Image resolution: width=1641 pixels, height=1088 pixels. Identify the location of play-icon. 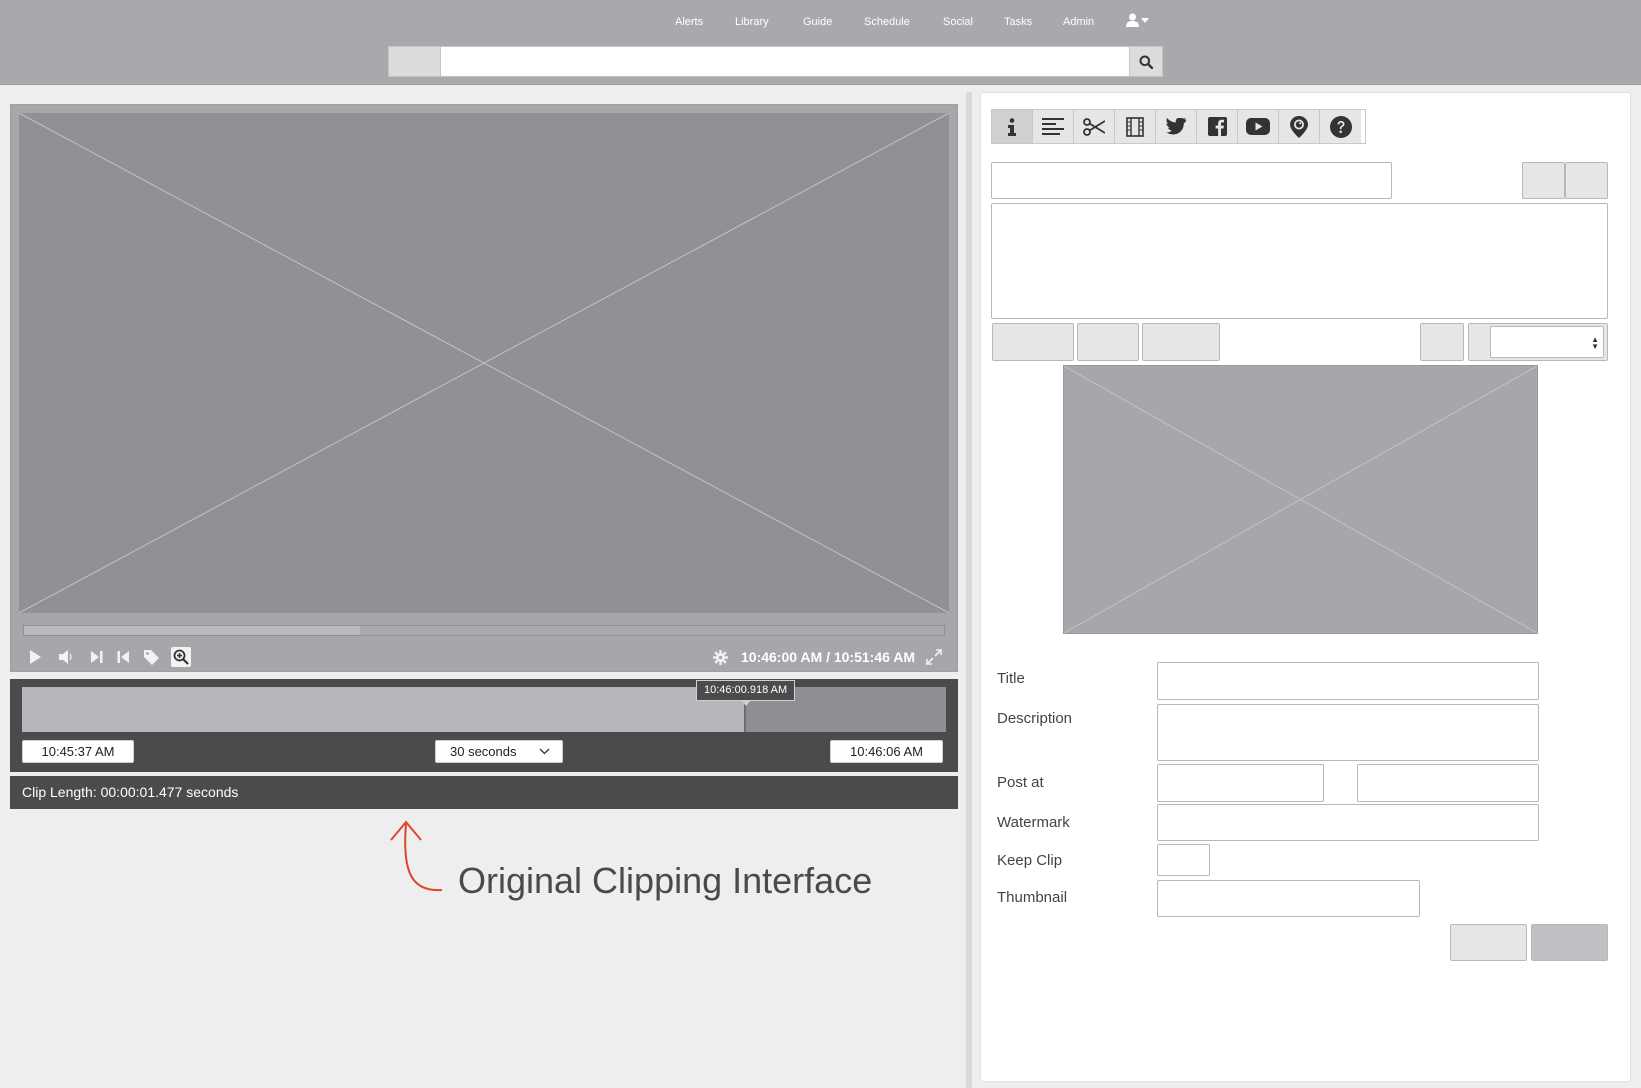
(35, 657).